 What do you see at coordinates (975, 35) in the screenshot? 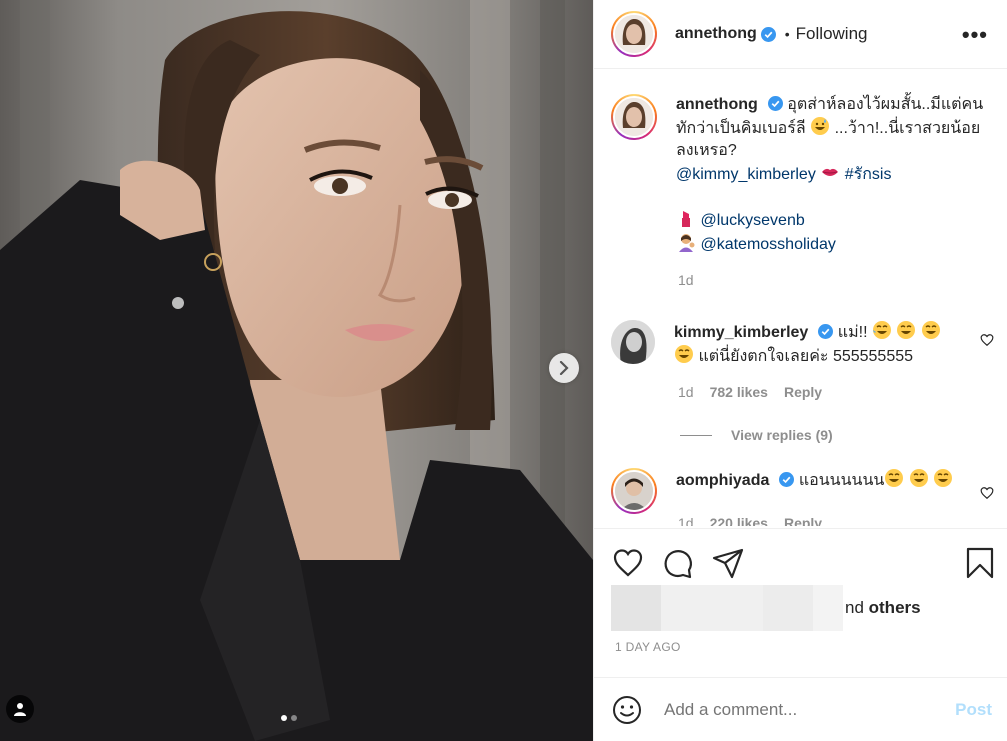
I see `more-options-icon: •••` at bounding box center [975, 35].